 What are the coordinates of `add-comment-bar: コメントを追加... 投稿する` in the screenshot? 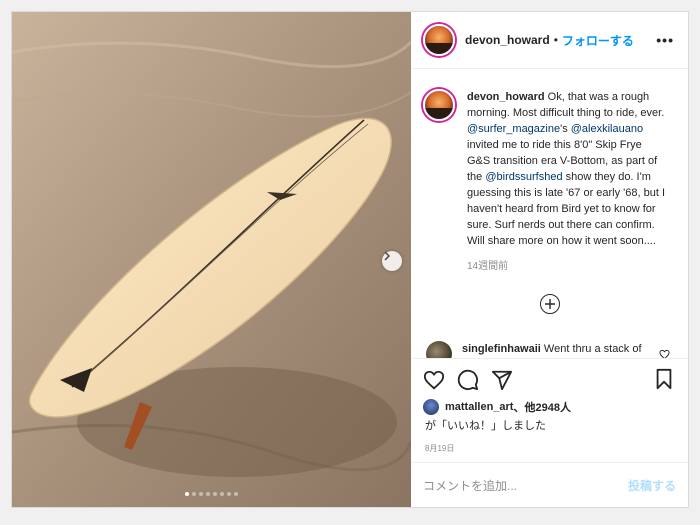 It's located at (549, 484).